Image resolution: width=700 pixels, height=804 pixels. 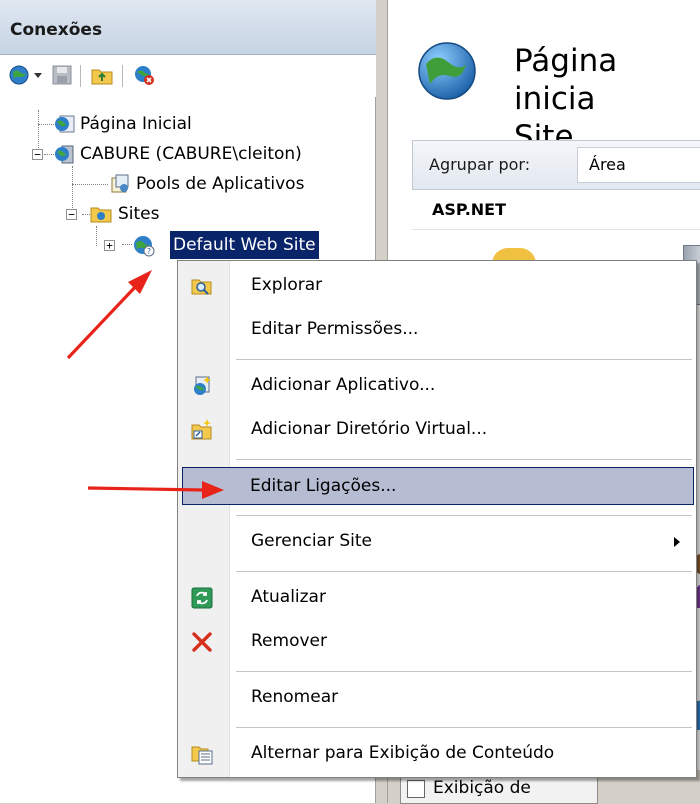 I want to click on connections-title: Conexões, so click(x=56, y=30).